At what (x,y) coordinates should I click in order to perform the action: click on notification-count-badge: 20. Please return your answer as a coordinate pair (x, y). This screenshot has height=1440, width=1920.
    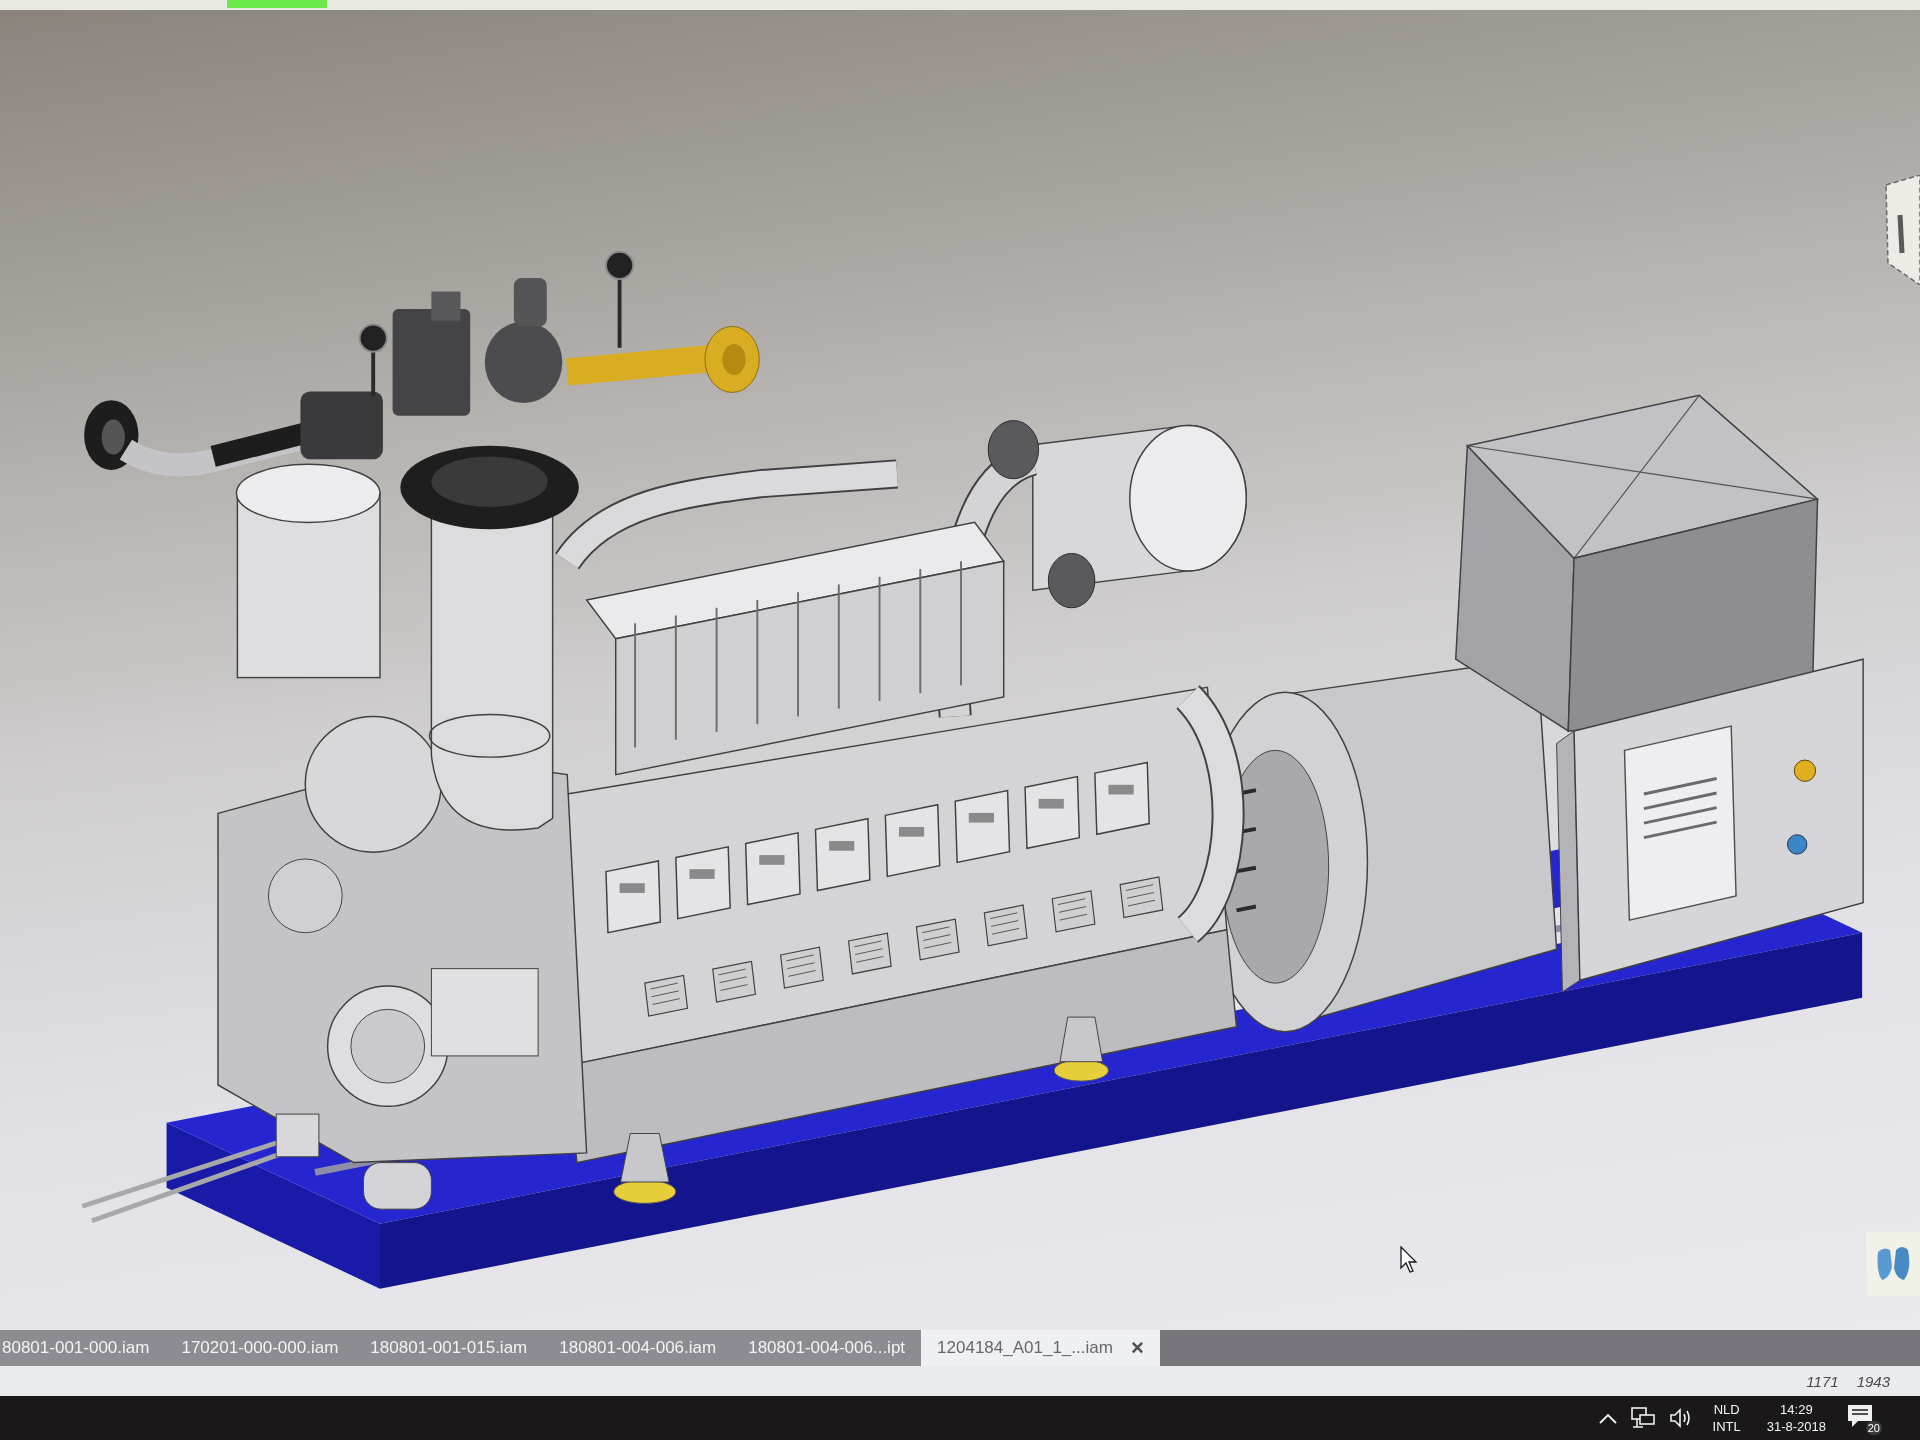
    Looking at the image, I should click on (1873, 1428).